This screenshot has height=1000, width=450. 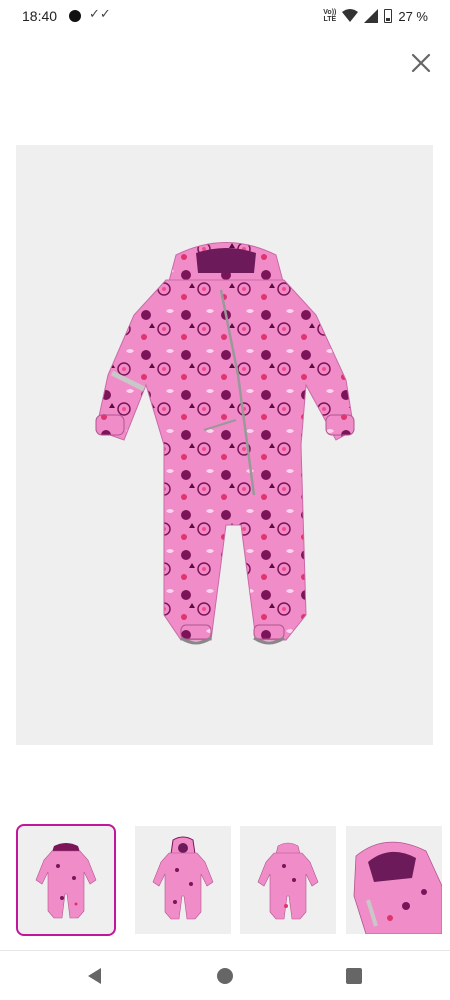 I want to click on close-icon, so click(x=421, y=63).